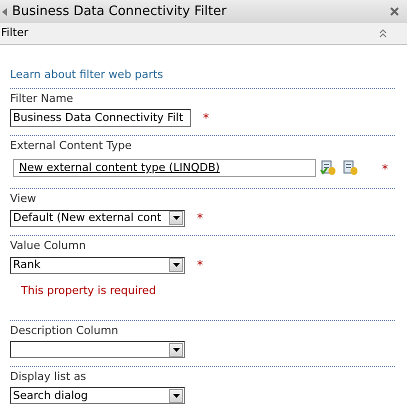  What do you see at coordinates (97, 218) in the screenshot?
I see `dropdown-field: Default (New external cont` at bounding box center [97, 218].